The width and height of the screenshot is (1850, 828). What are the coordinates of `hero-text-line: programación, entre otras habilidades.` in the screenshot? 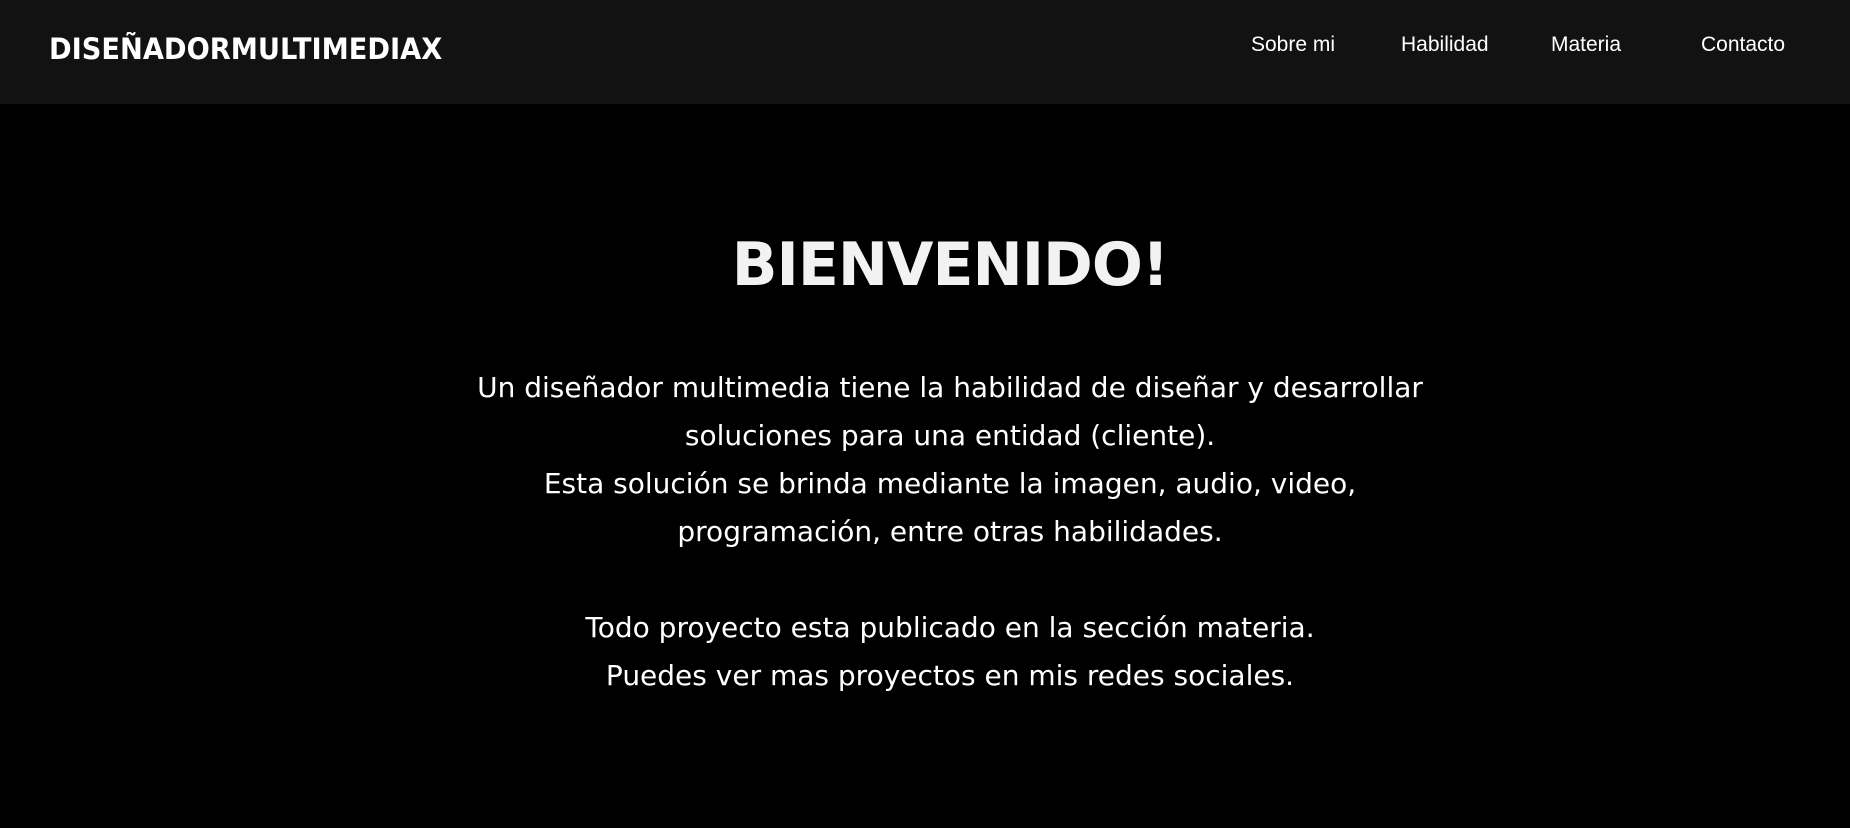 It's located at (950, 531).